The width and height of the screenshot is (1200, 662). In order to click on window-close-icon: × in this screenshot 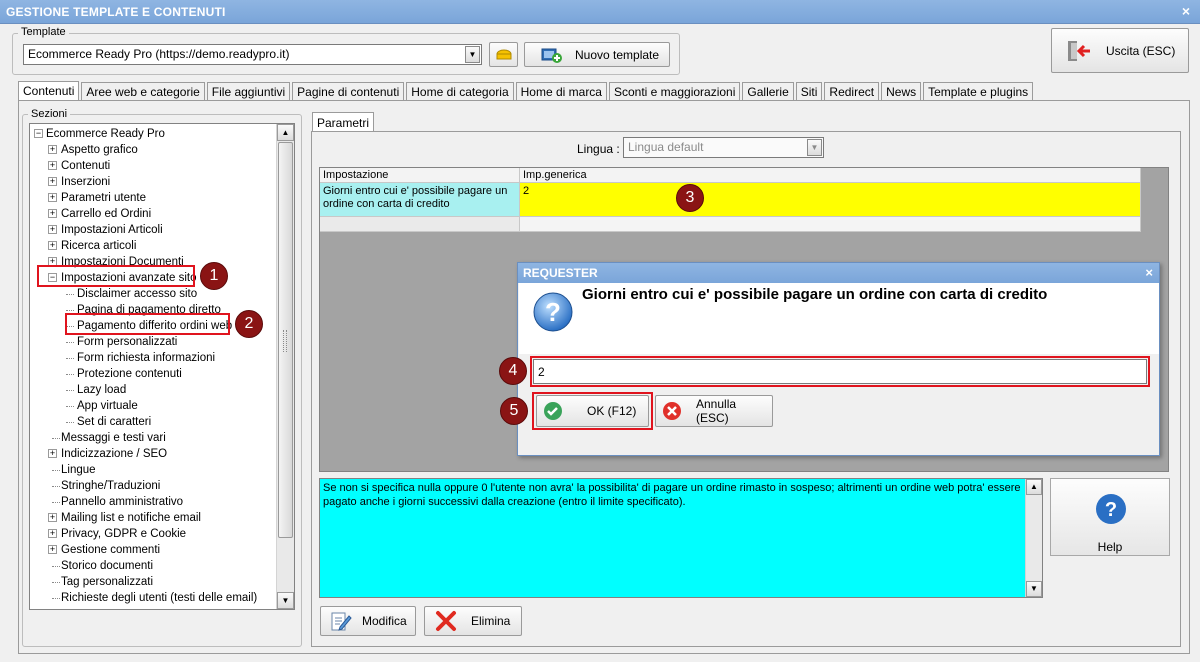, I will do `click(1186, 11)`.